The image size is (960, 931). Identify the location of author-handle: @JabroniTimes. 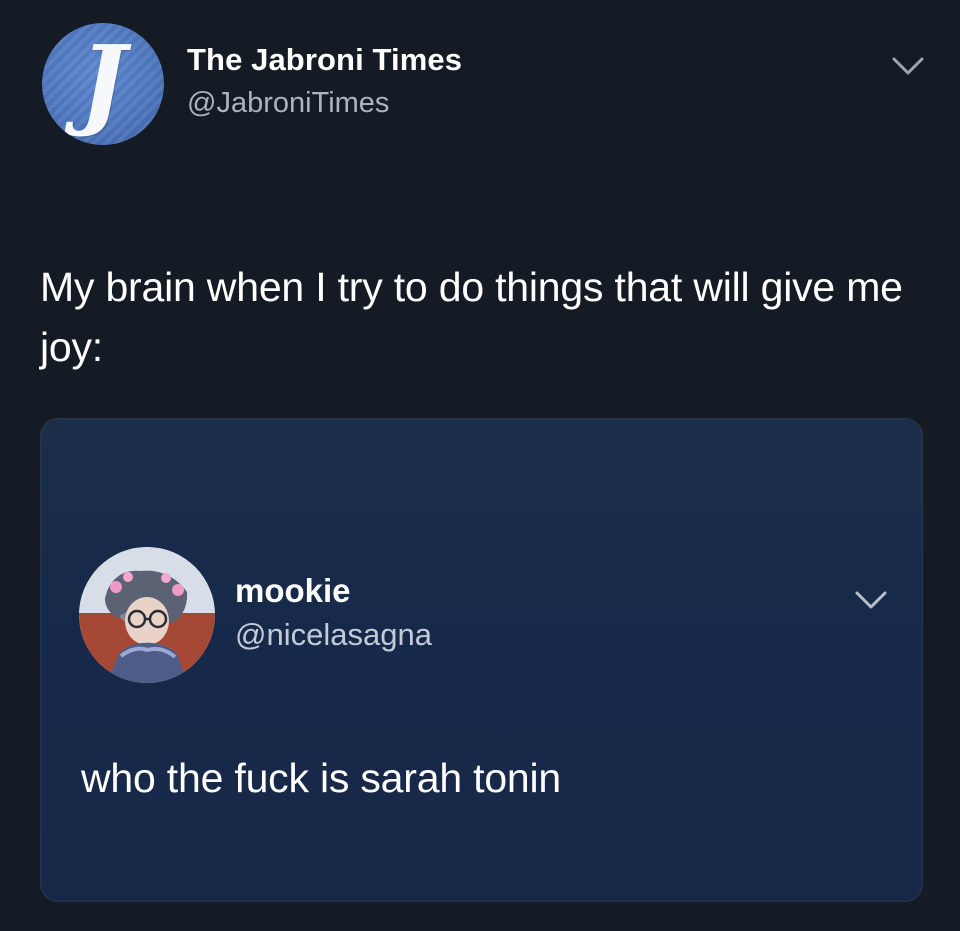
(288, 103).